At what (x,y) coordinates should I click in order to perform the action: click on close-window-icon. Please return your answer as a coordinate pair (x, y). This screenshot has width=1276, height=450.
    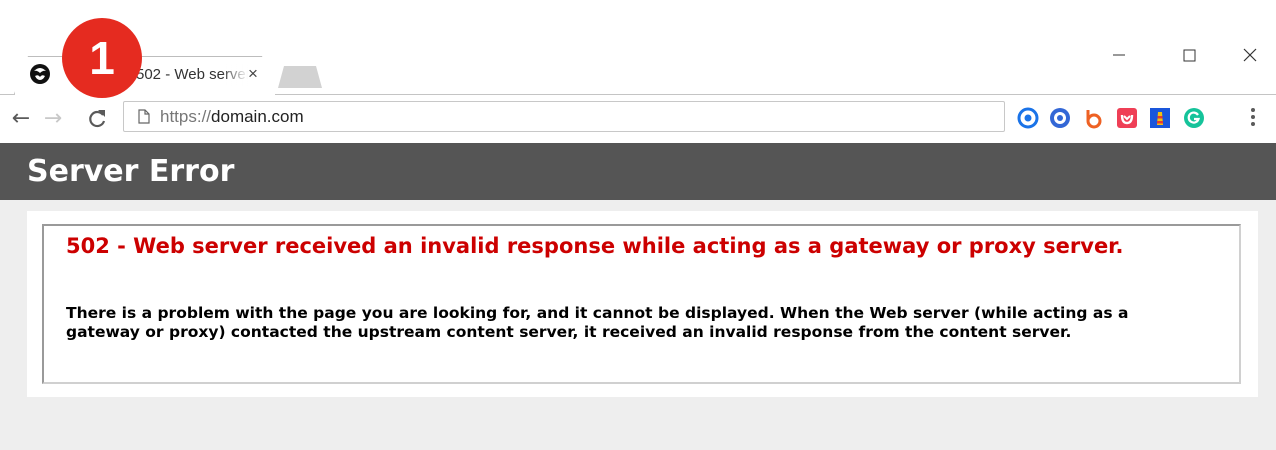
    Looking at the image, I should click on (1250, 55).